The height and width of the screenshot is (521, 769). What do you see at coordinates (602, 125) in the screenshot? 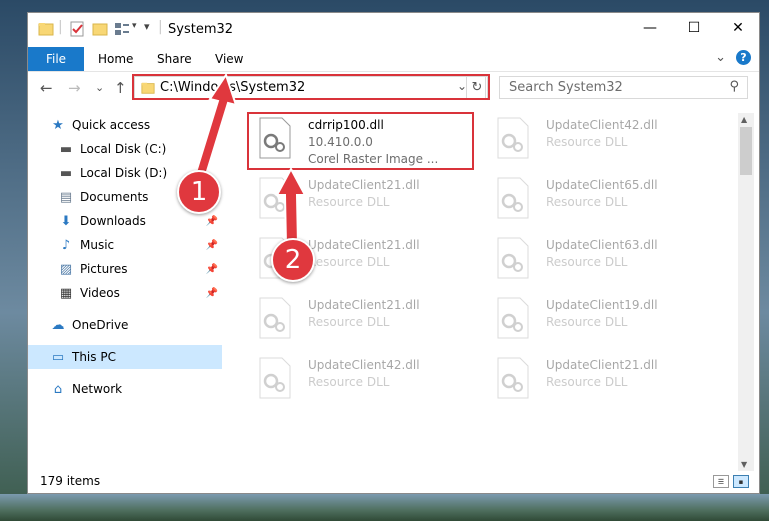
I see `file-name: UpdateClient42.dll` at bounding box center [602, 125].